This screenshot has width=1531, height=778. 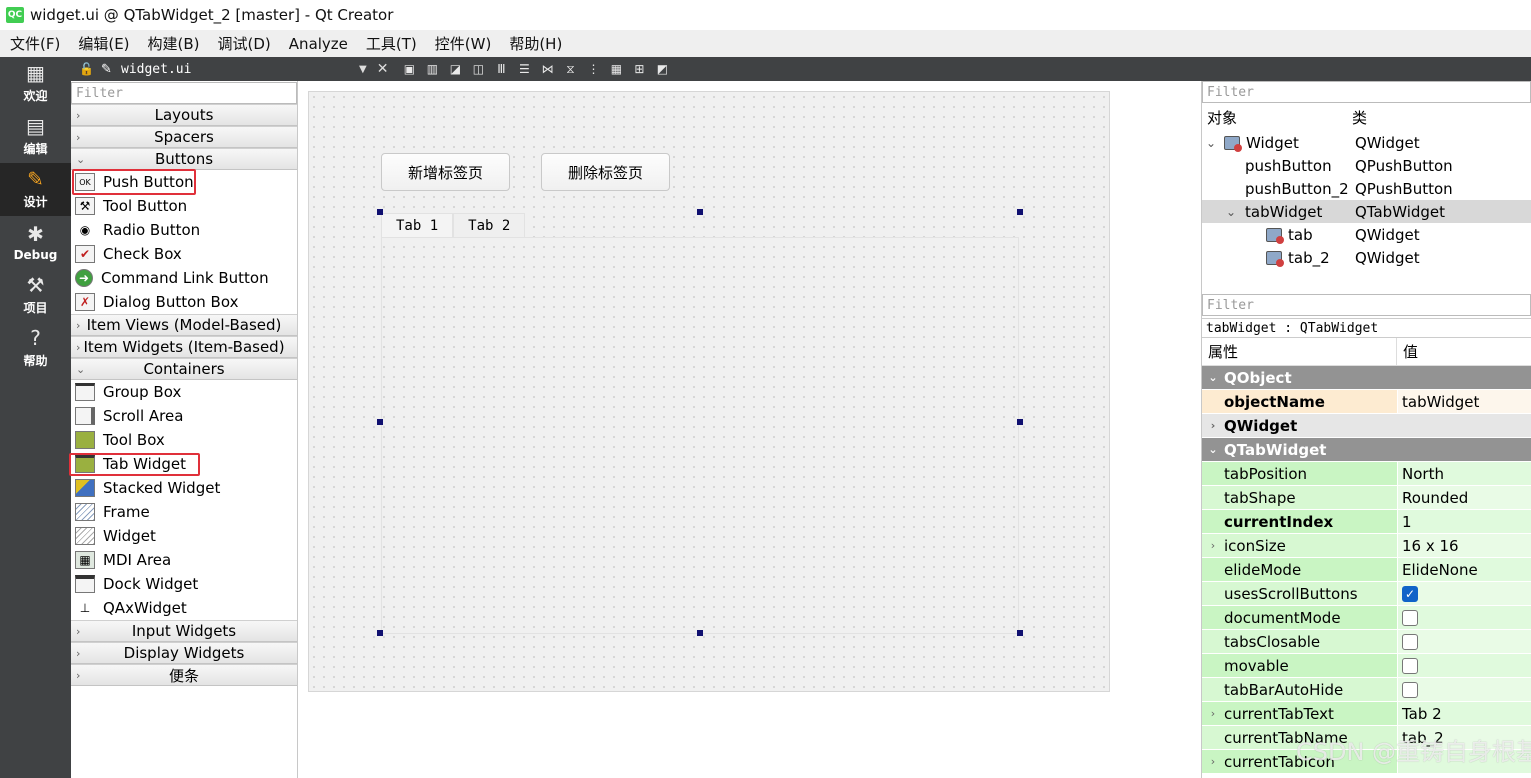 What do you see at coordinates (184, 464) in the screenshot?
I see `widget-tab-widget: Tab Widget` at bounding box center [184, 464].